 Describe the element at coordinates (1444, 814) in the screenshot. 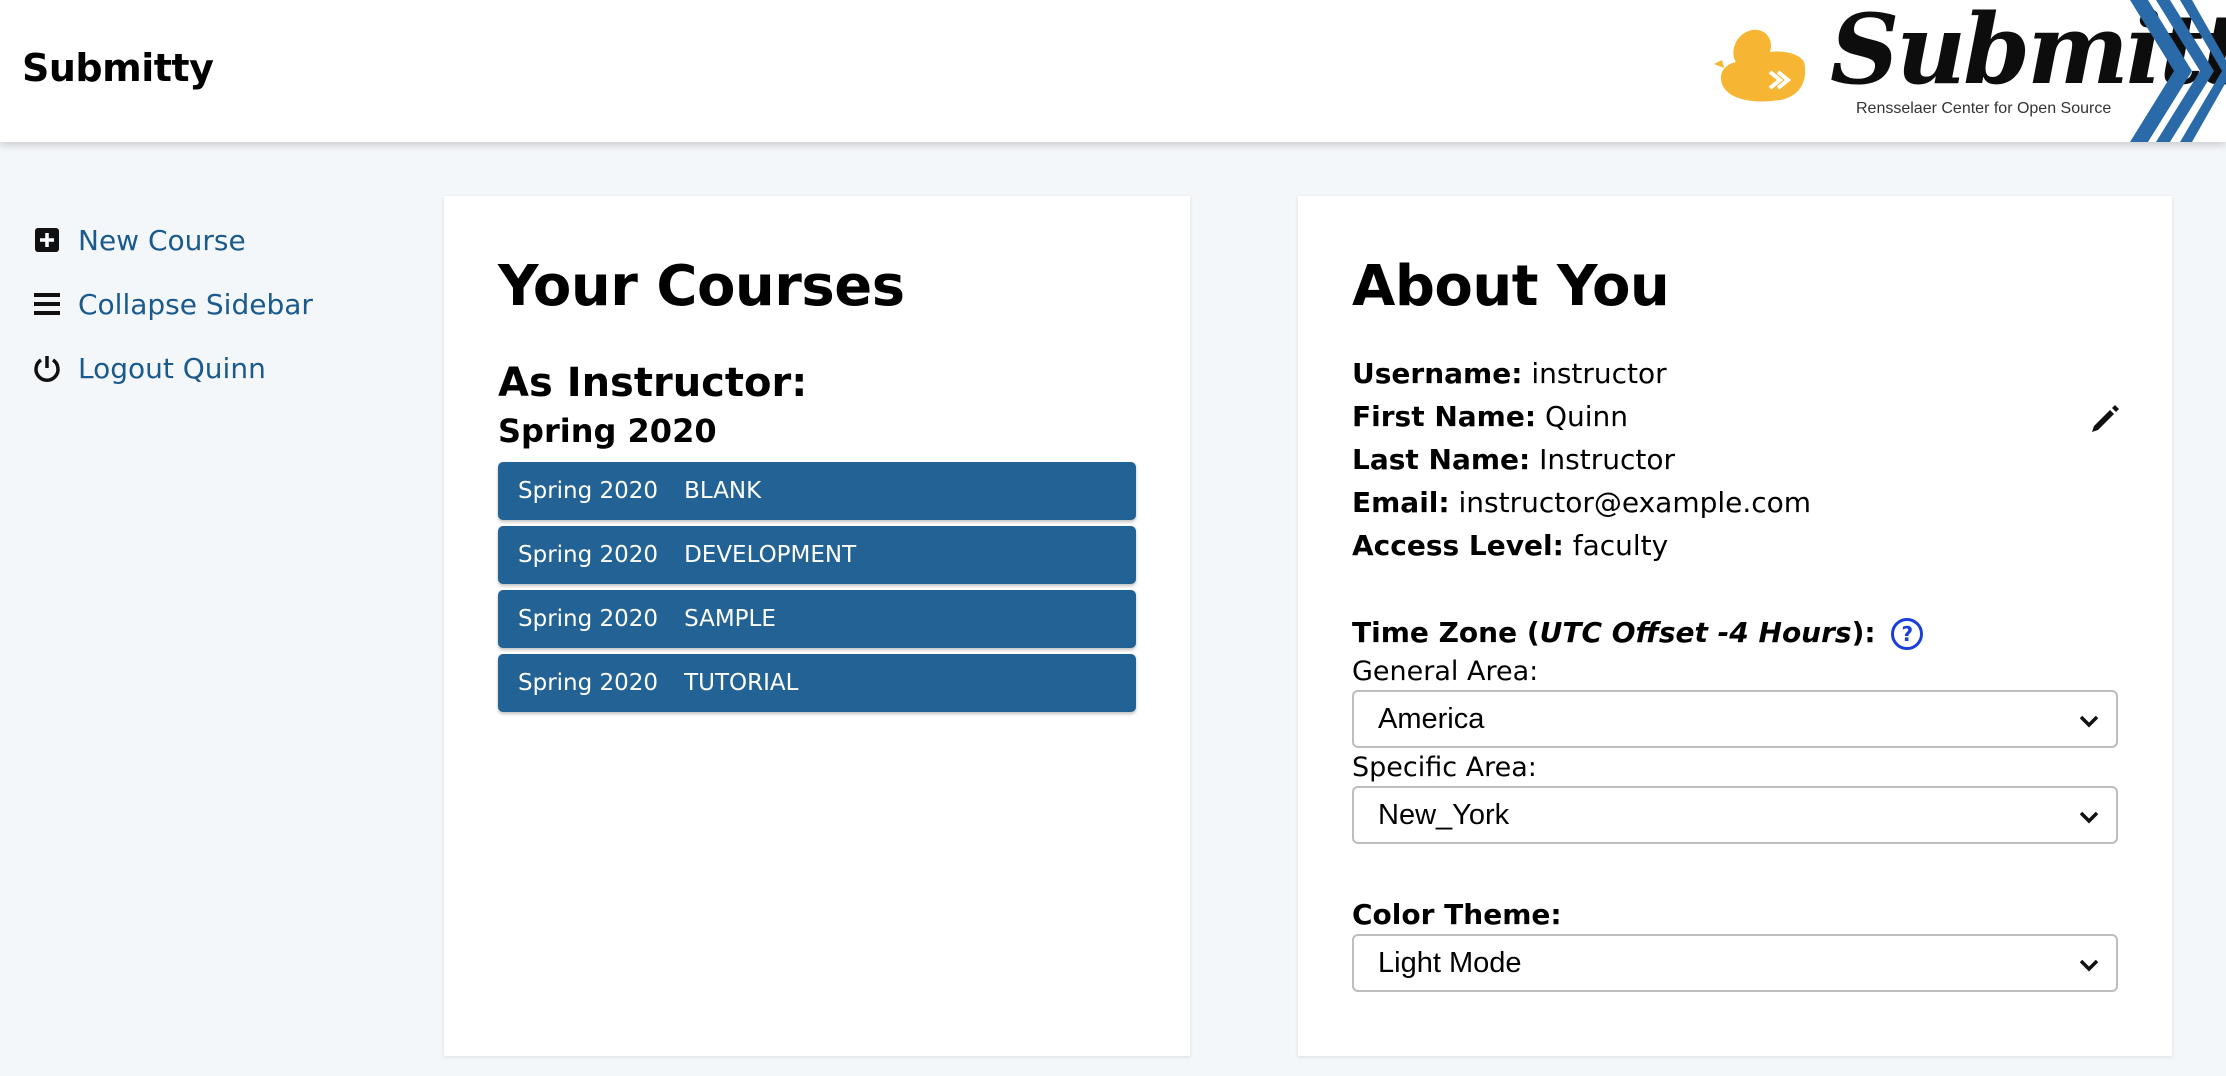

I see `specific-area-value: New_York` at that location.